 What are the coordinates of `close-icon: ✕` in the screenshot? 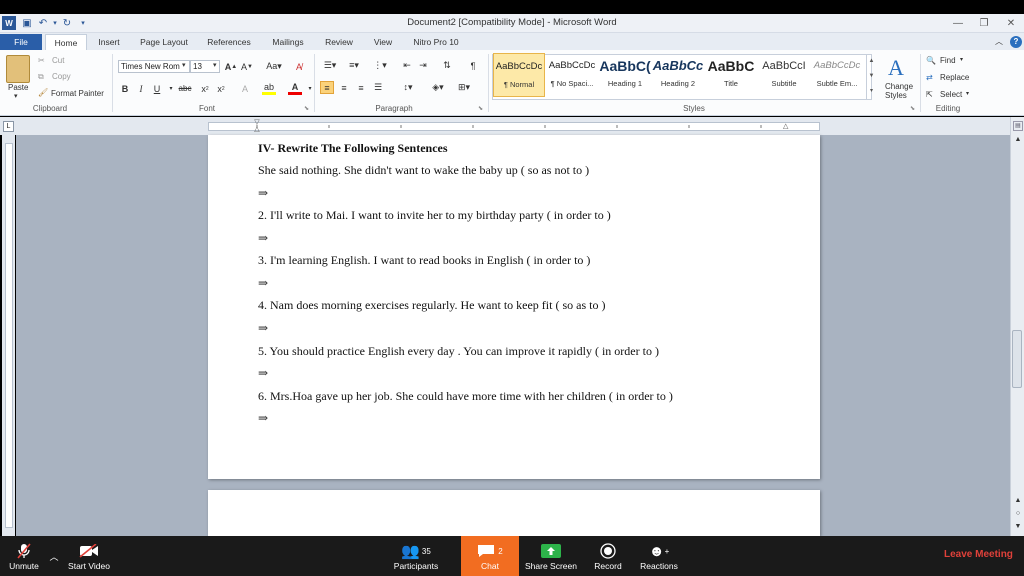 It's located at (1011, 23).